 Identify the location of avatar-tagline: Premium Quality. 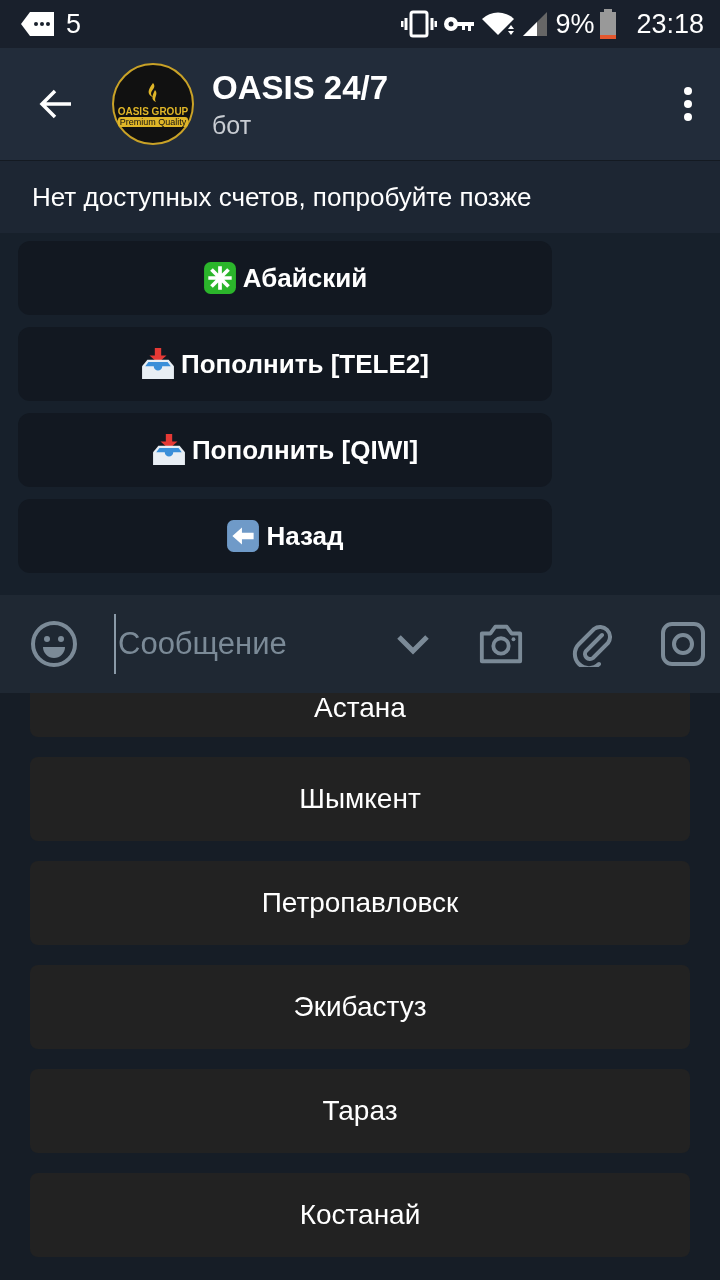
(153, 121).